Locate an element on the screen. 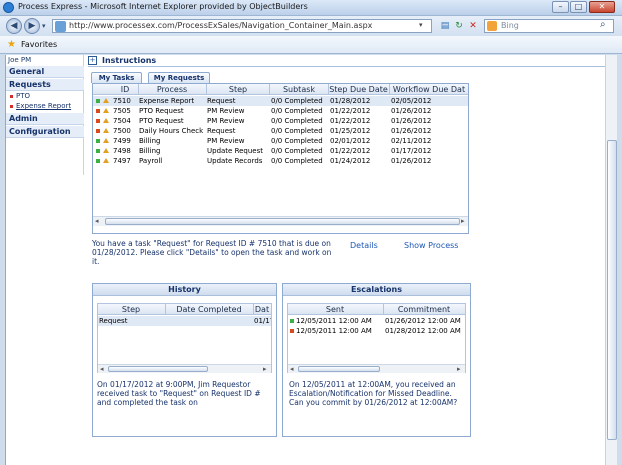 The height and width of the screenshot is (465, 622). page-vertical-scrollbar is located at coordinates (611, 260).